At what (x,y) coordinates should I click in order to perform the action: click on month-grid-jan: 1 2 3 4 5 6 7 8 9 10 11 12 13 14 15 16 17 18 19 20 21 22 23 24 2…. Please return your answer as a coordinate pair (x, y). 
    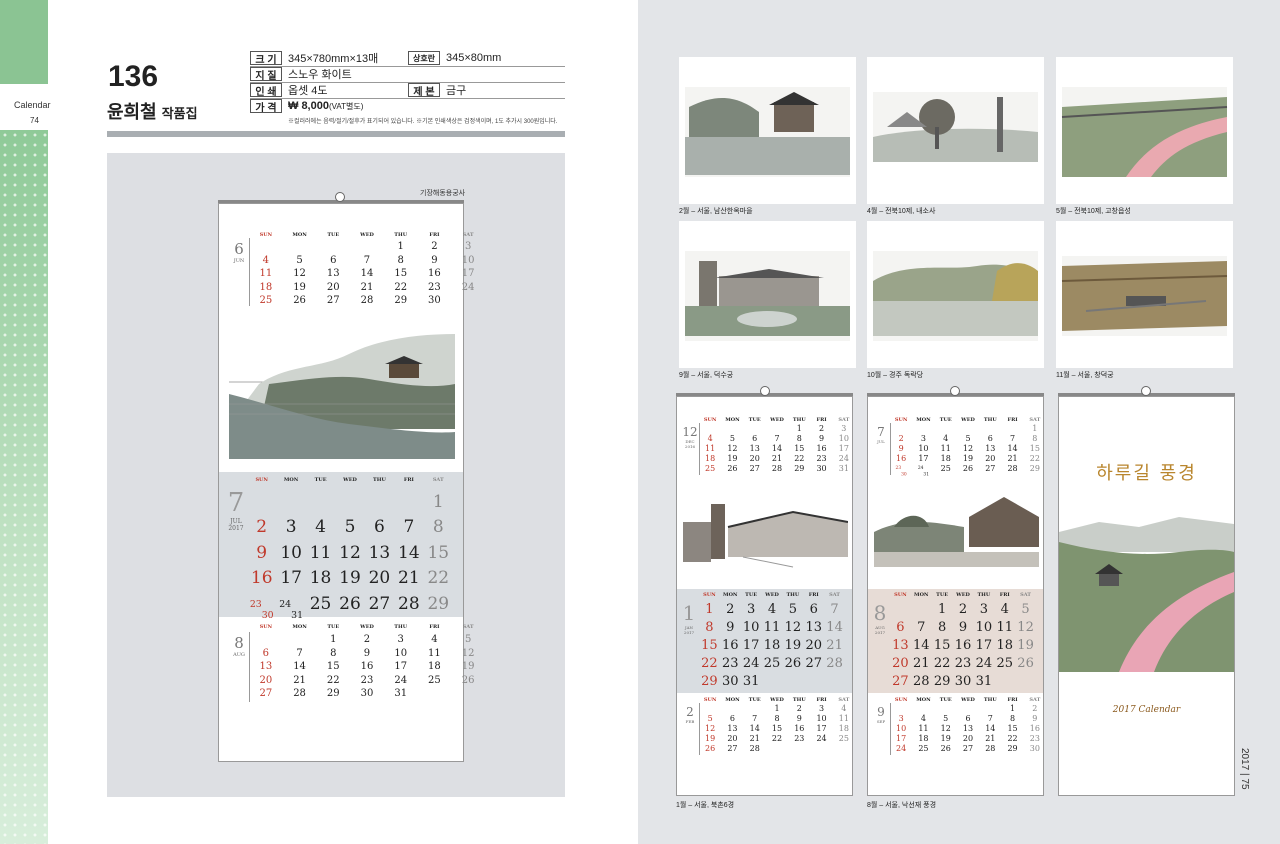
    Looking at the image, I should click on (772, 646).